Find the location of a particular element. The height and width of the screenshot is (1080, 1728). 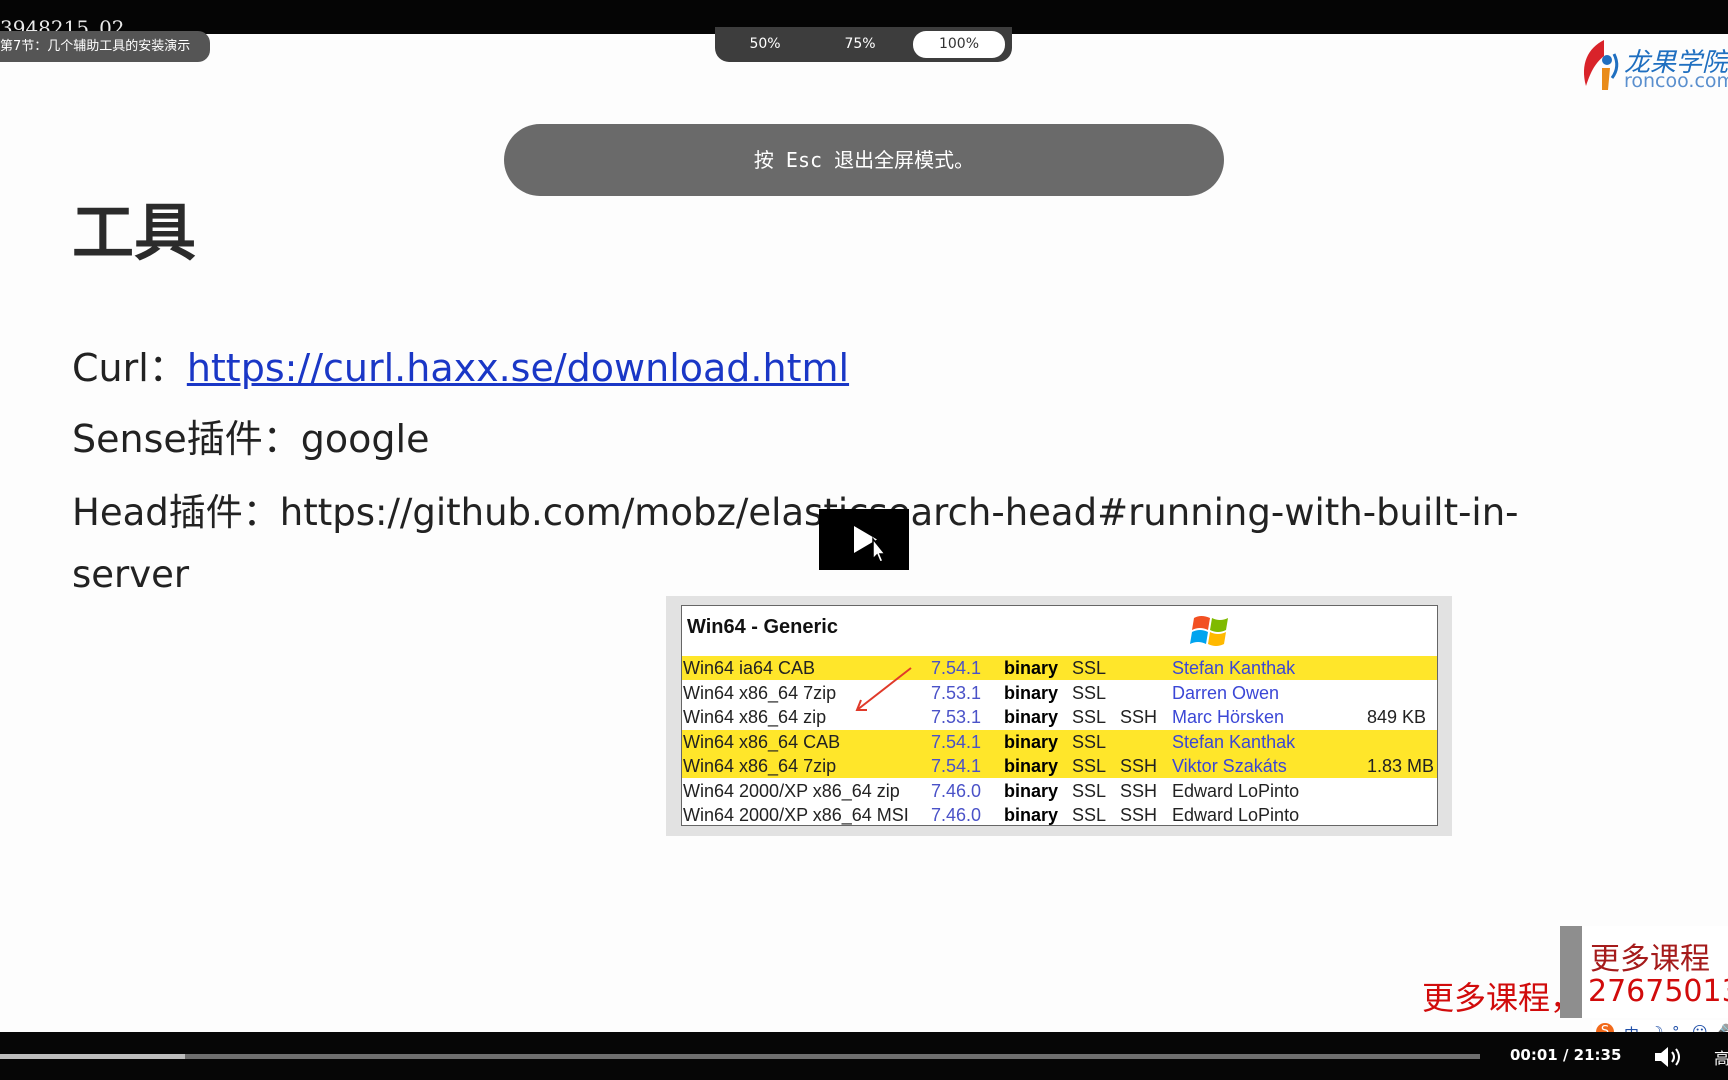

download-cell-name: Win64 ia64 CAB is located at coordinates (749, 668).